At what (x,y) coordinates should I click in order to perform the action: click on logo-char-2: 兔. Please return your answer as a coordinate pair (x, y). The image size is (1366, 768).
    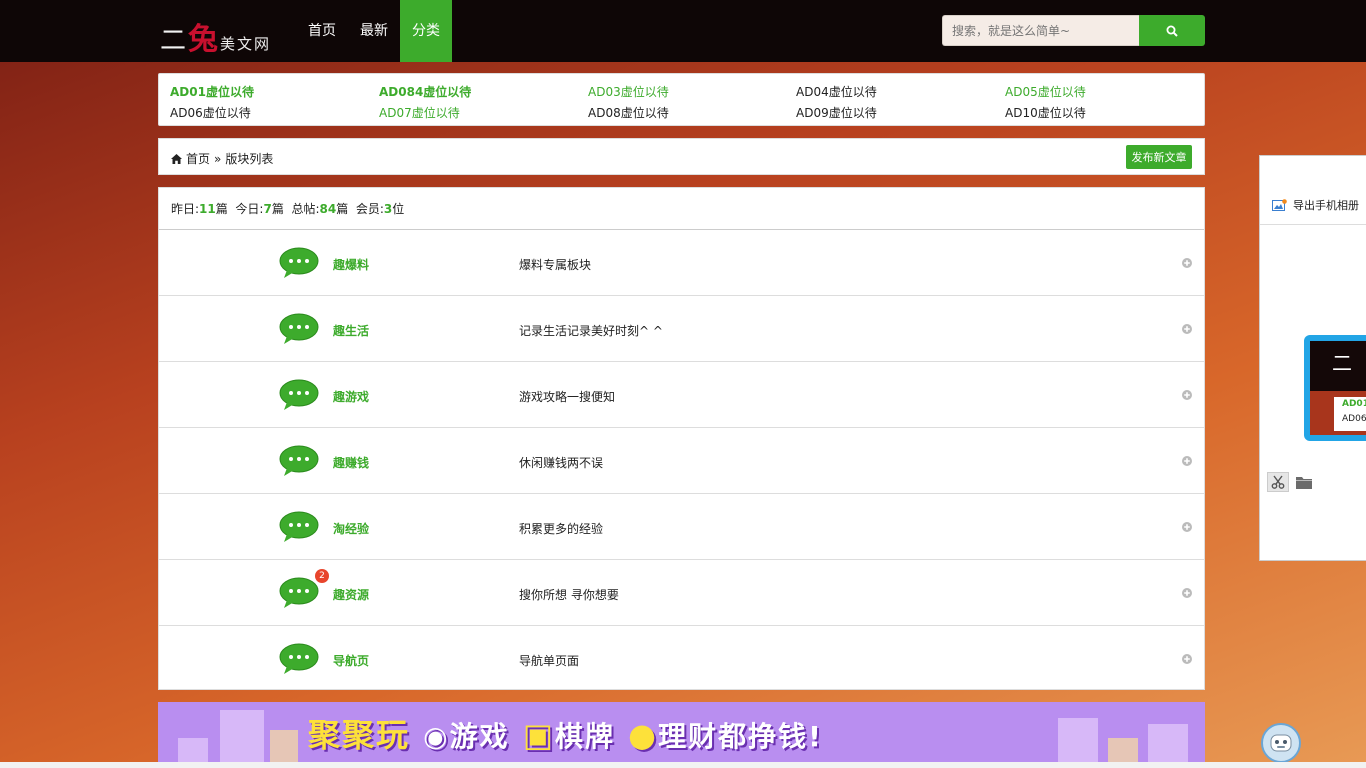
    Looking at the image, I should click on (204, 39).